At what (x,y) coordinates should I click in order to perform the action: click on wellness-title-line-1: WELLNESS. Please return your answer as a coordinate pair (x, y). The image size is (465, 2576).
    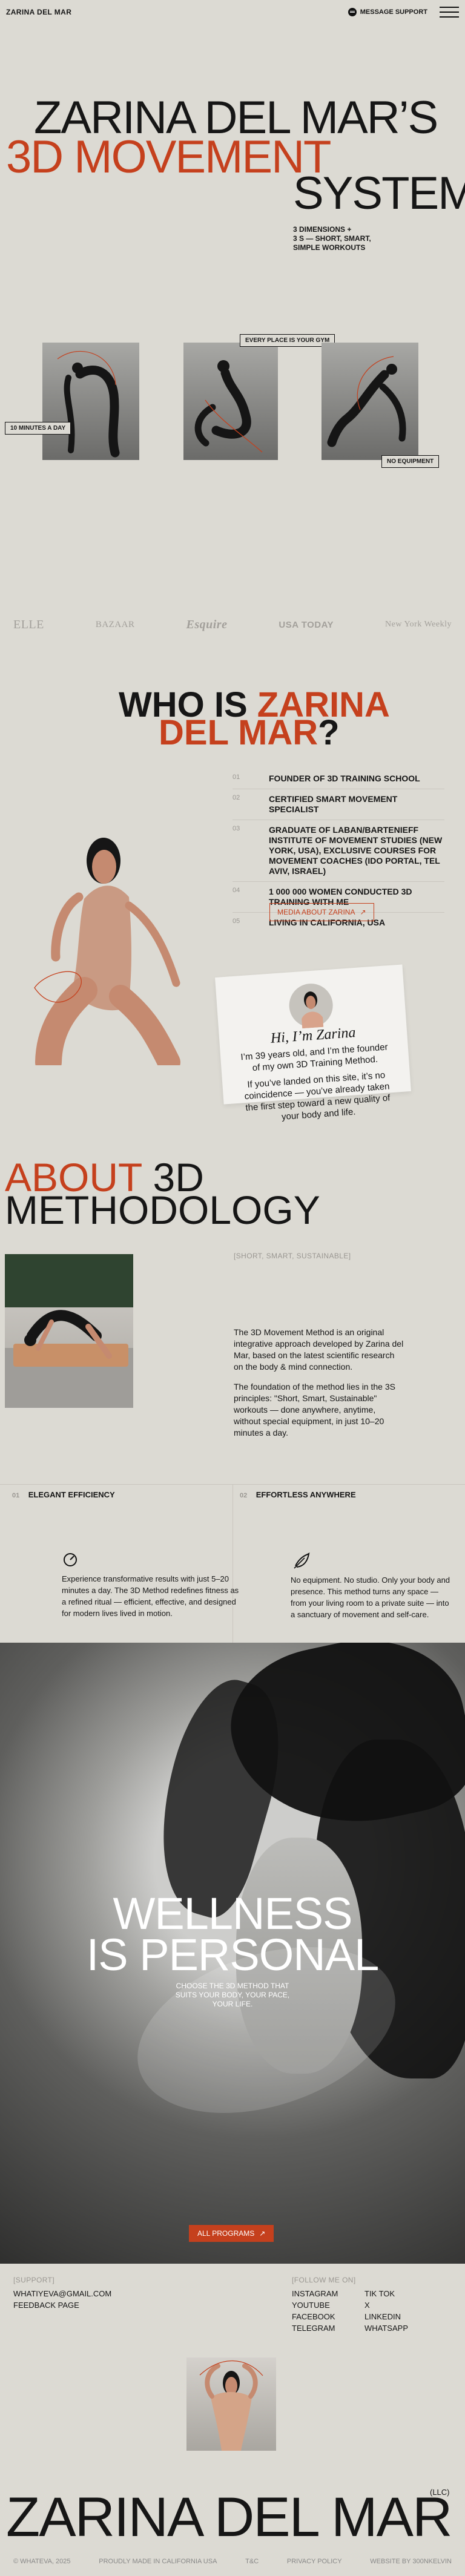
    Looking at the image, I should click on (232, 1913).